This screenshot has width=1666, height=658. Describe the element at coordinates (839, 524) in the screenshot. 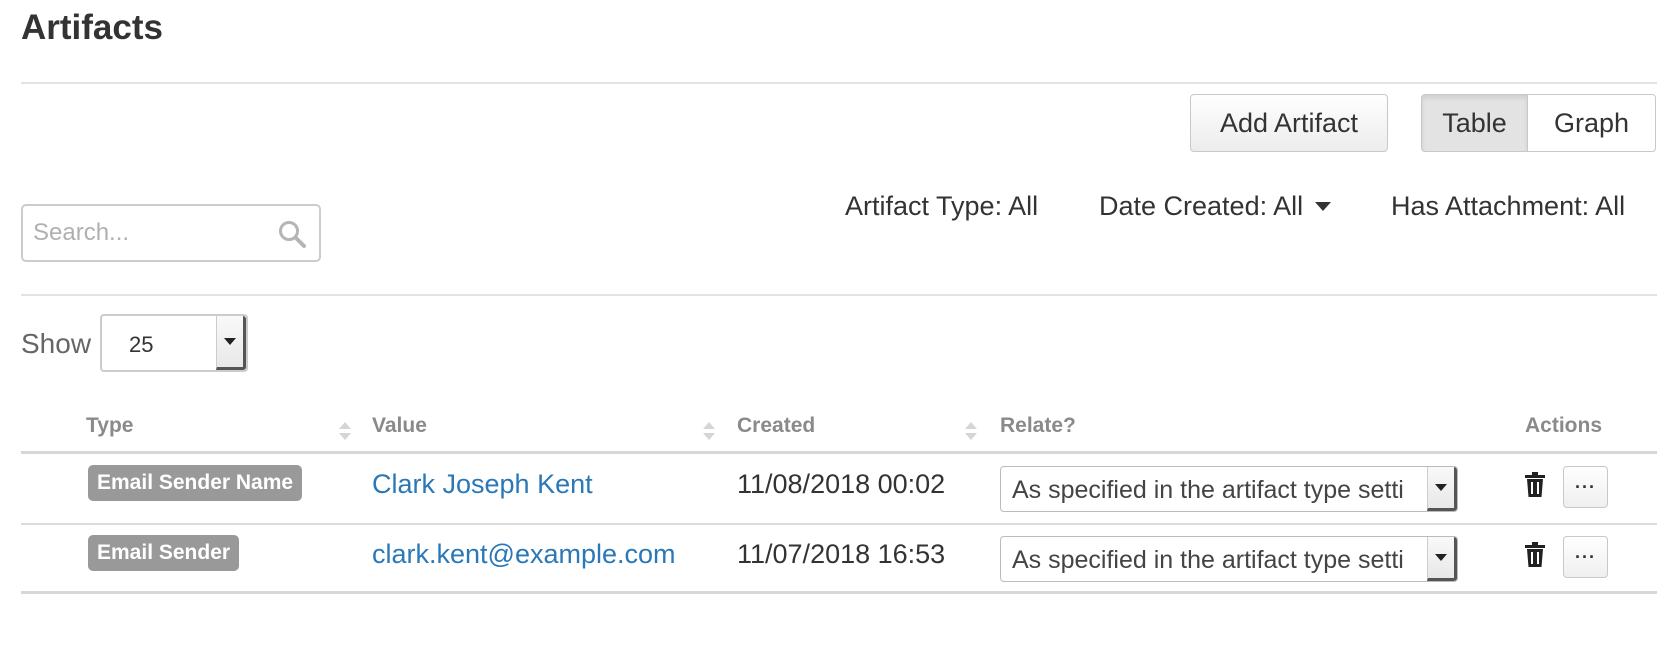

I see `row-divider` at that location.